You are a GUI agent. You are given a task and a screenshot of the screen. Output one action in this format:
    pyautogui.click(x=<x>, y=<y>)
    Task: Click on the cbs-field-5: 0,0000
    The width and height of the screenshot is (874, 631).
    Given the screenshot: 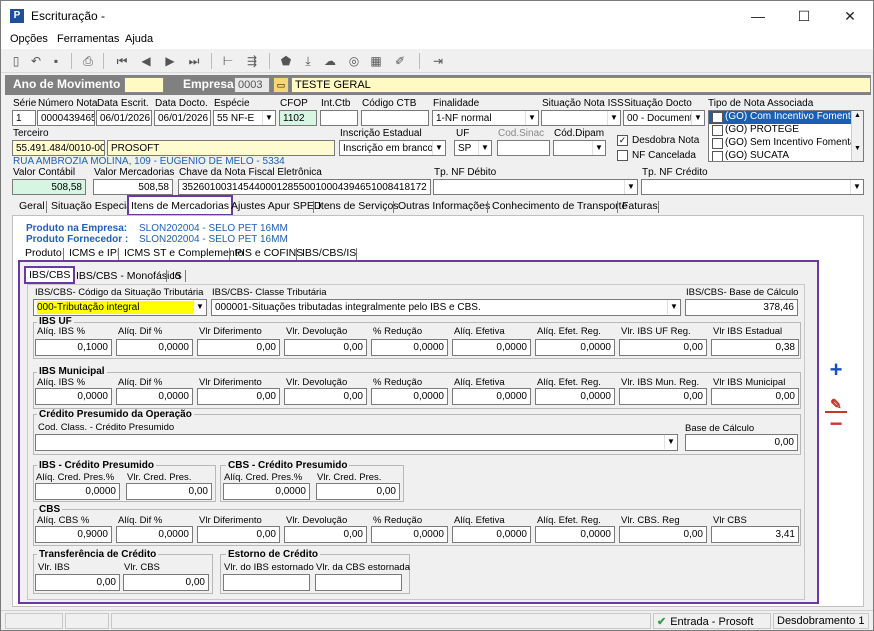 What is the action you would take?
    pyautogui.click(x=491, y=534)
    